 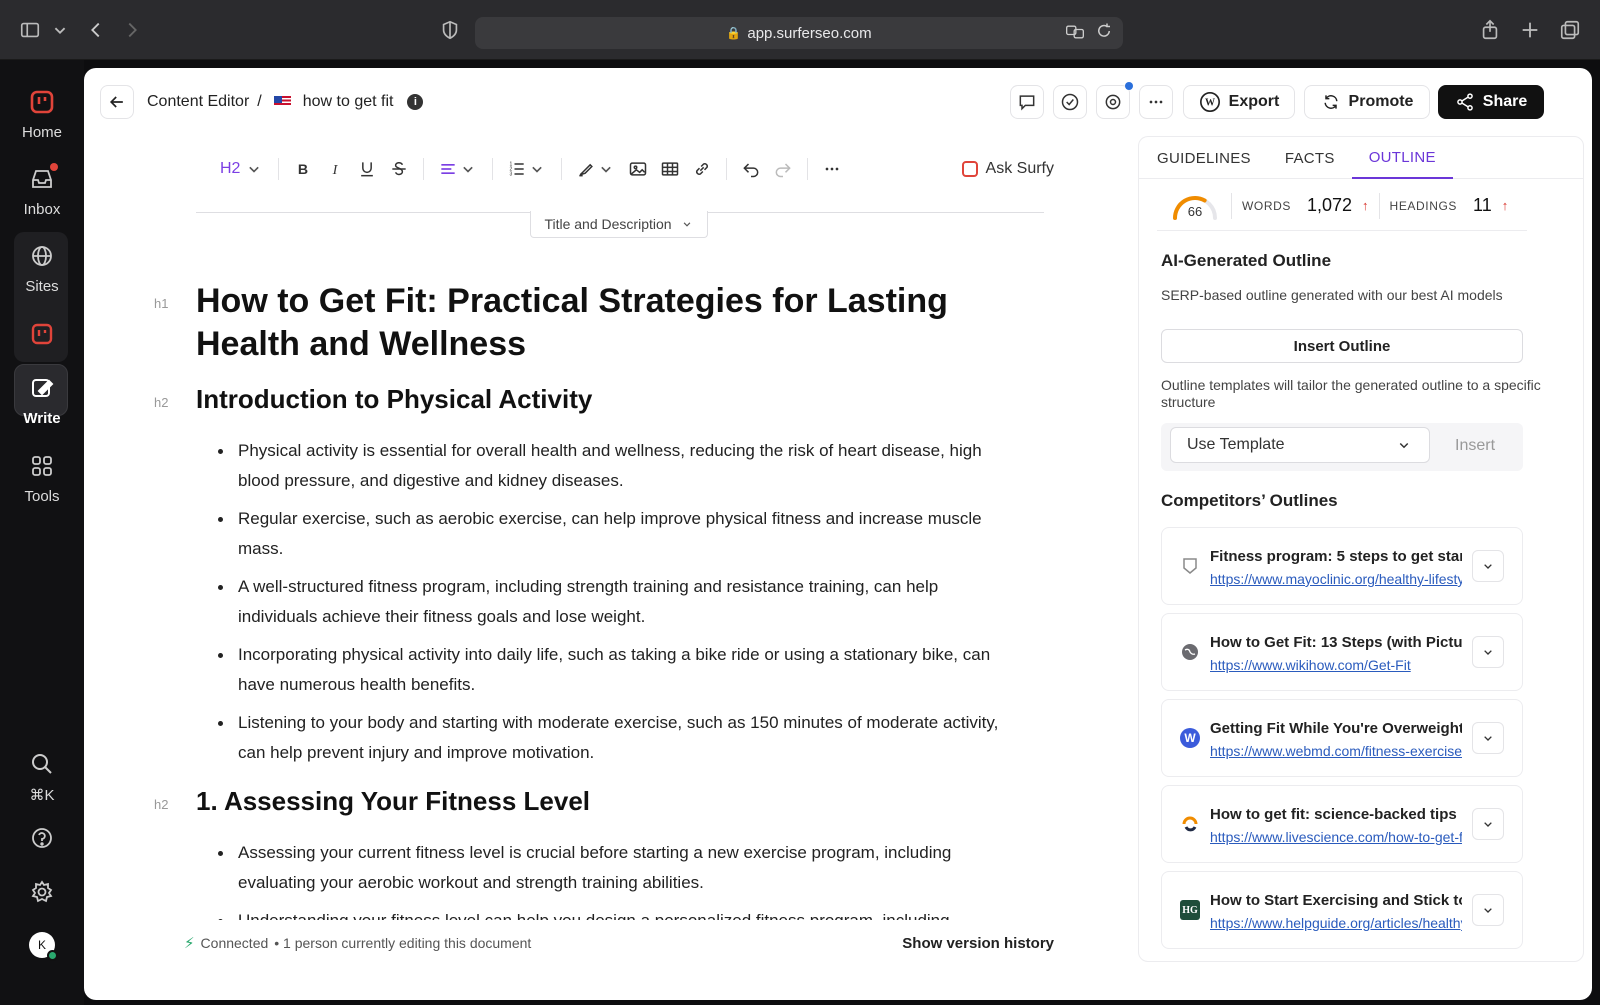 I want to click on settings-button, so click(x=1114, y=100).